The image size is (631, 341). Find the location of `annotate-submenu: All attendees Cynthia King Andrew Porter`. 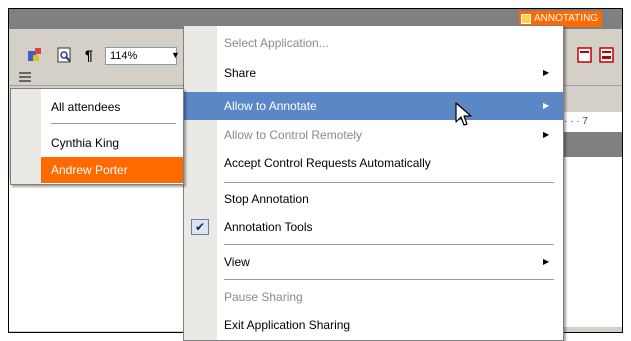

annotate-submenu: All attendees Cynthia King Andrew Porter is located at coordinates (97, 136).